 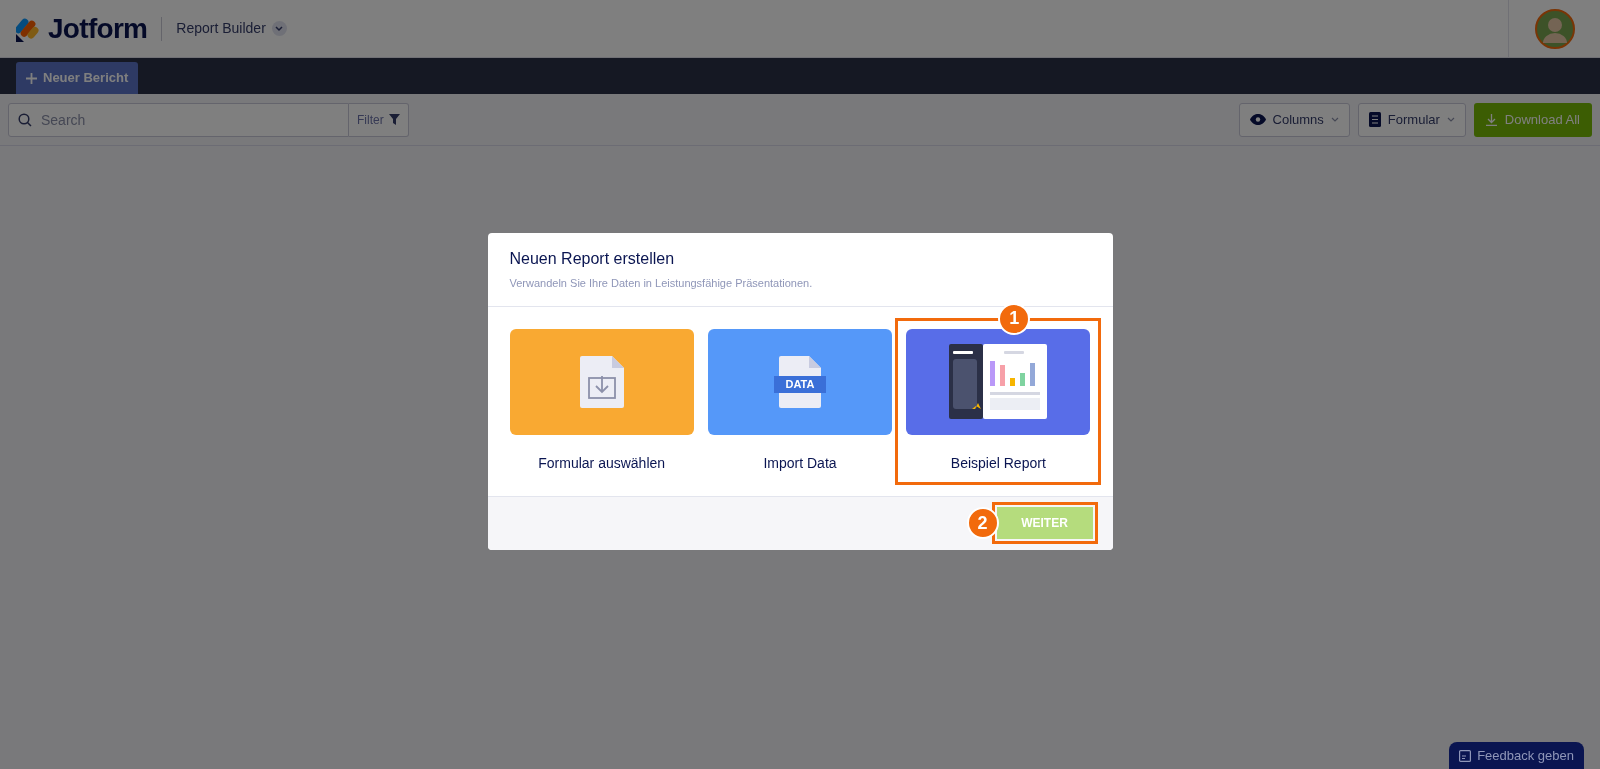 What do you see at coordinates (998, 463) in the screenshot?
I see `option-label: Beispiel Report` at bounding box center [998, 463].